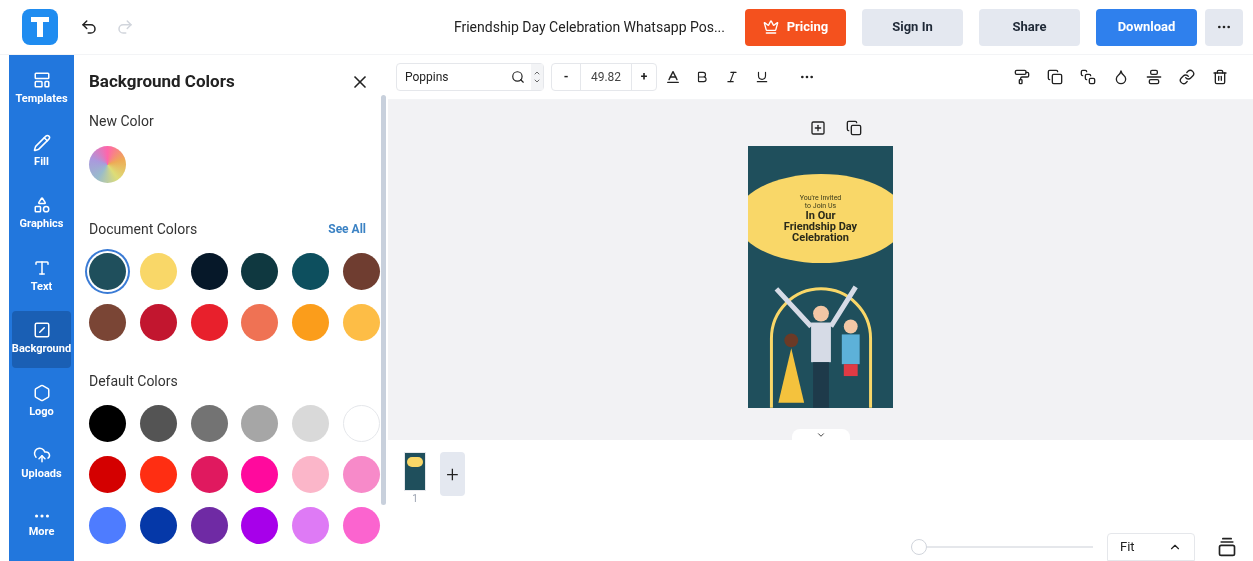 The image size is (1253, 561). I want to click on pricing-button: Pricing, so click(795, 27).